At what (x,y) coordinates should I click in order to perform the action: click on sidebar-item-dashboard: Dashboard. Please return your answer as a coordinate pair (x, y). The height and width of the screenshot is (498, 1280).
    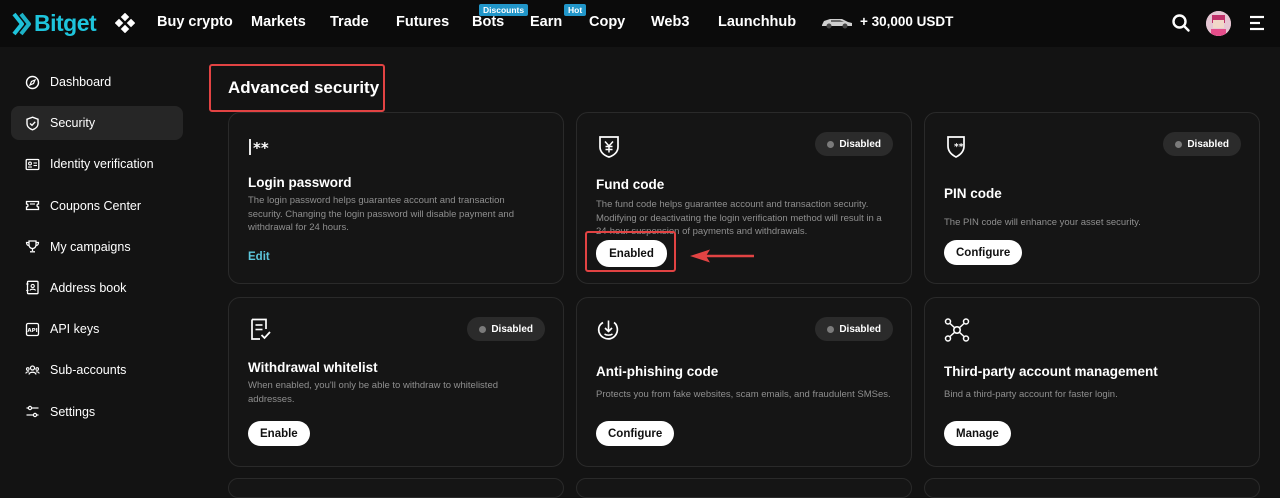
    Looking at the image, I should click on (97, 82).